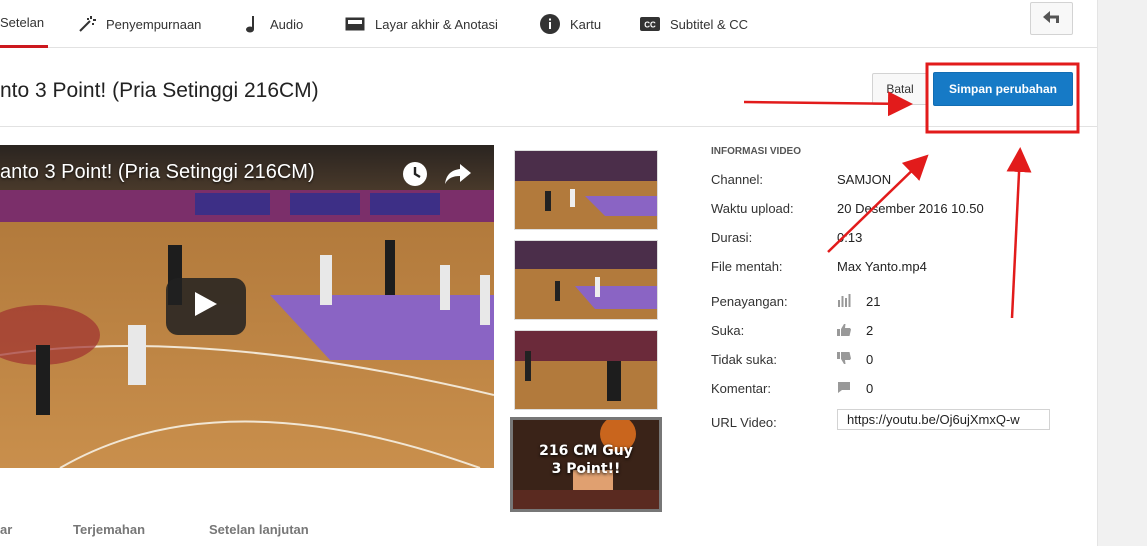  What do you see at coordinates (287, 24) in the screenshot?
I see `tab-audio-label: Audio` at bounding box center [287, 24].